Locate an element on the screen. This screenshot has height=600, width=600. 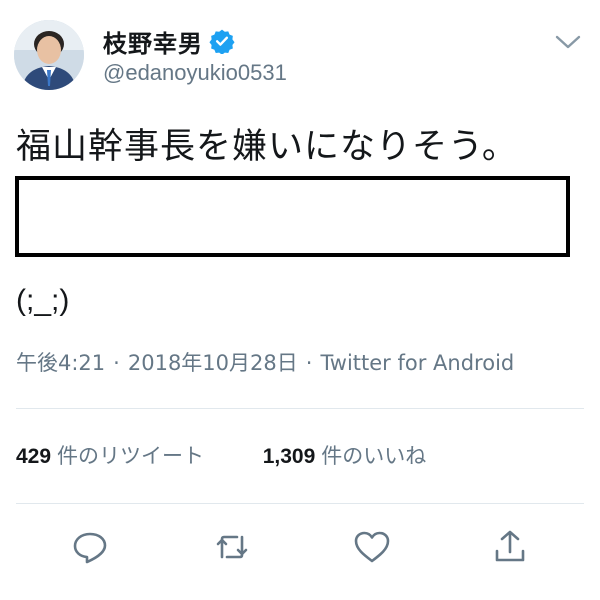
like-button is located at coordinates (372, 547).